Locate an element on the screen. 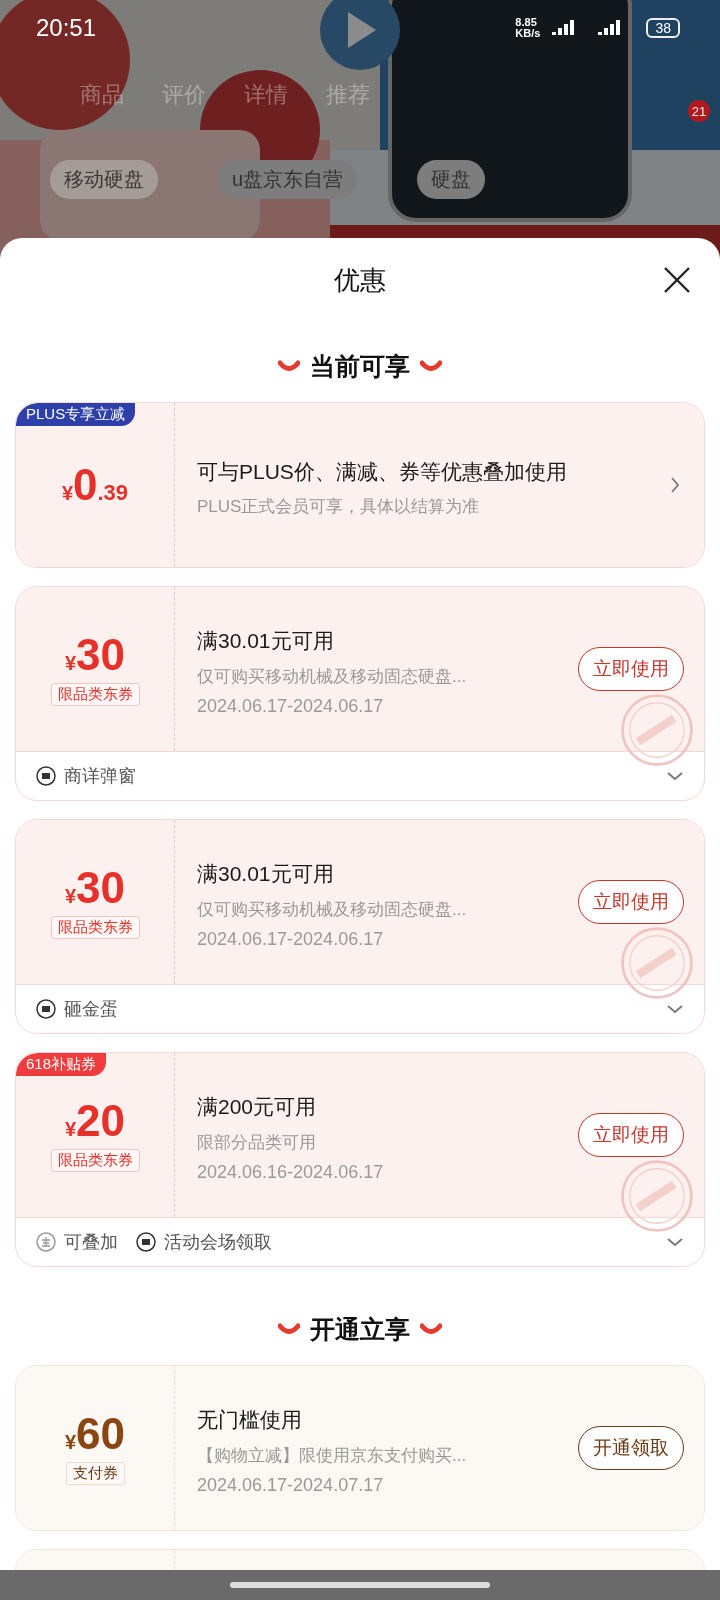 The image size is (720, 1600). search-chip: u盘京东自营 is located at coordinates (288, 179).